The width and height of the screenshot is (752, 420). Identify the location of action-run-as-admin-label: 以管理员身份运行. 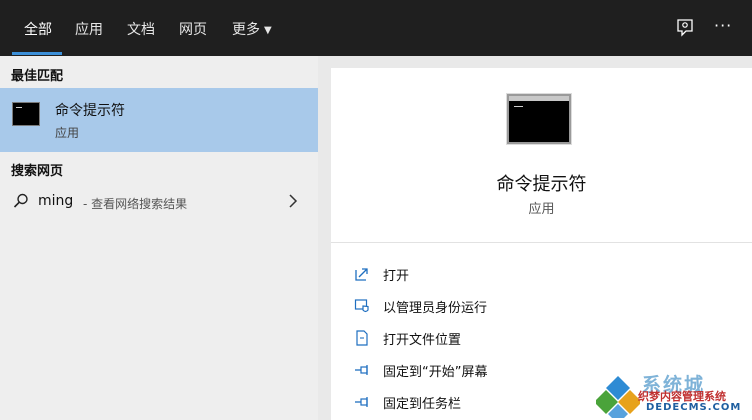
(435, 308).